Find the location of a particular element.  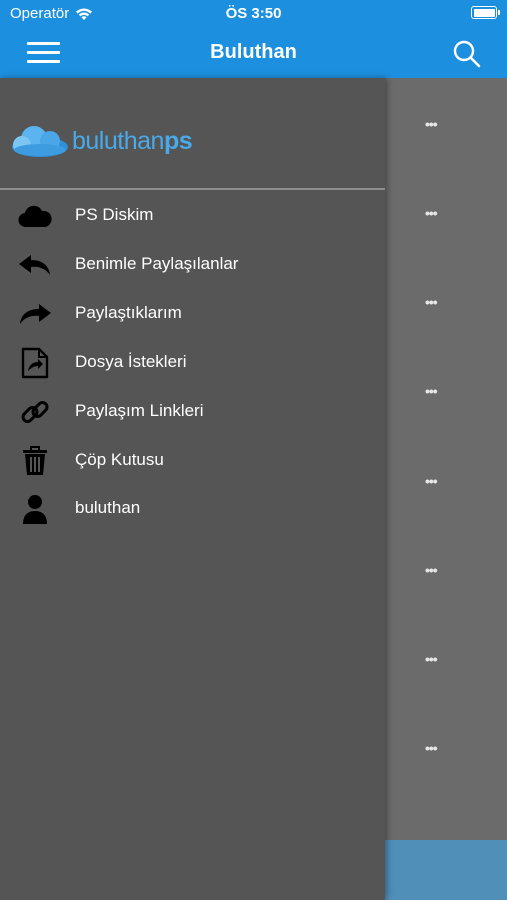

share-icon is located at coordinates (35, 314).